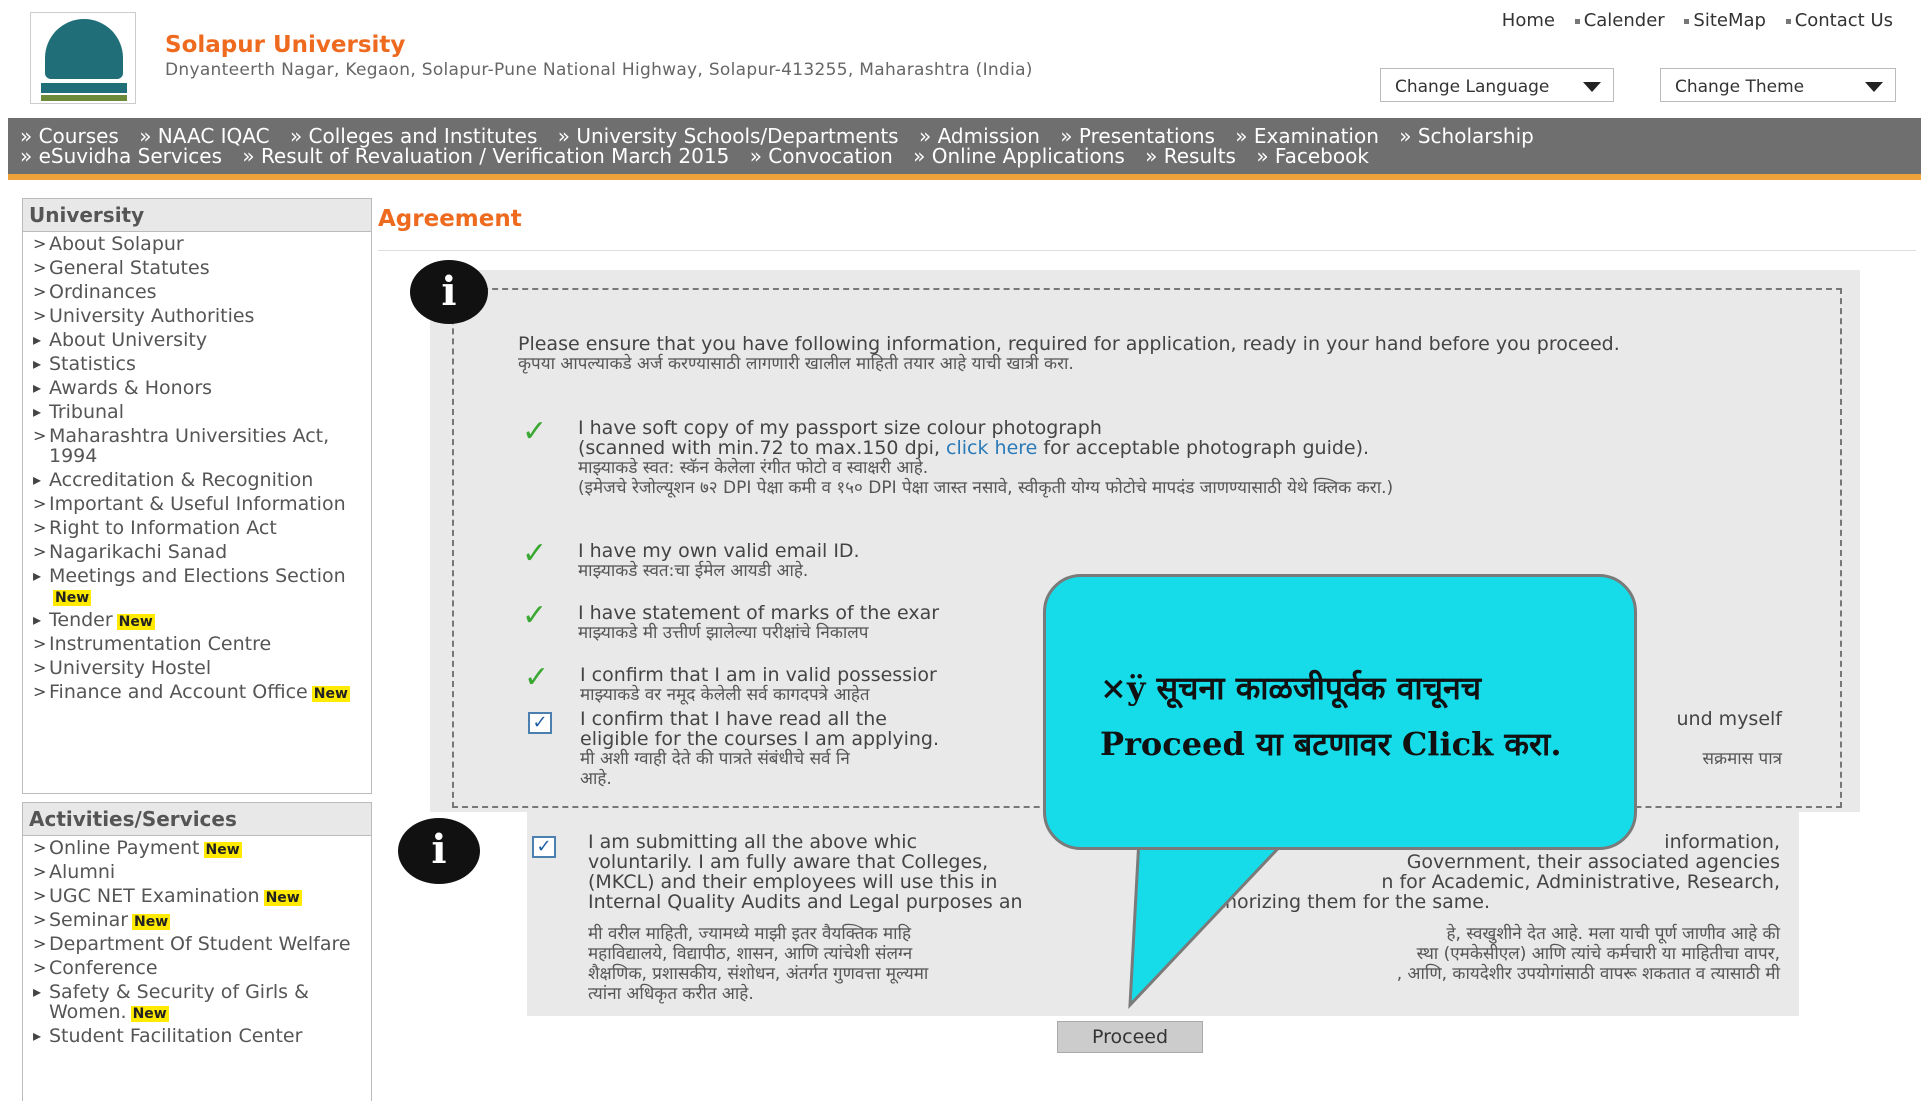  I want to click on change-theme-select: Change Theme, so click(1778, 85).